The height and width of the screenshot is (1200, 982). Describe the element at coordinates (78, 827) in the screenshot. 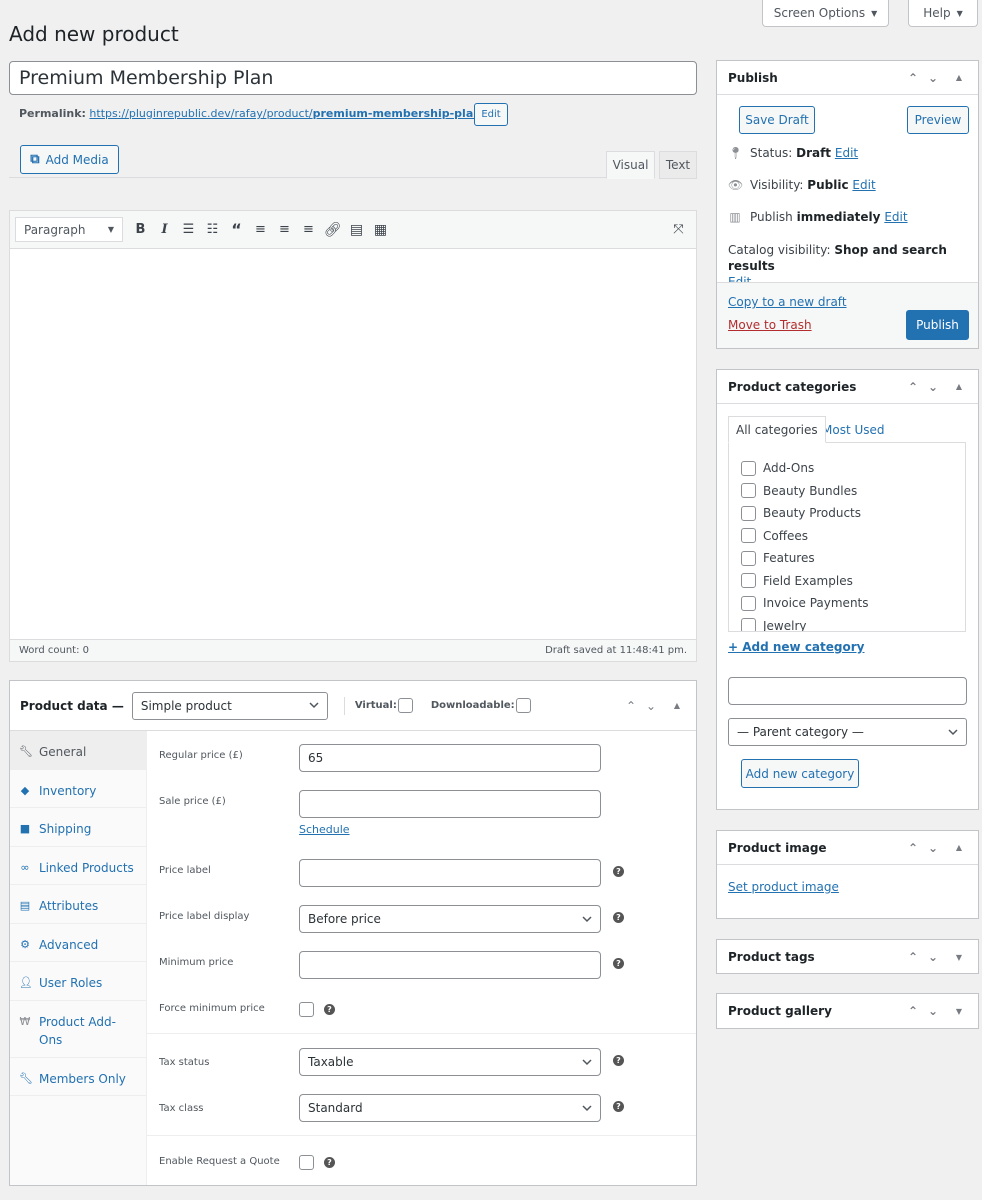

I see `tab-shipping: ■ Shipping` at that location.